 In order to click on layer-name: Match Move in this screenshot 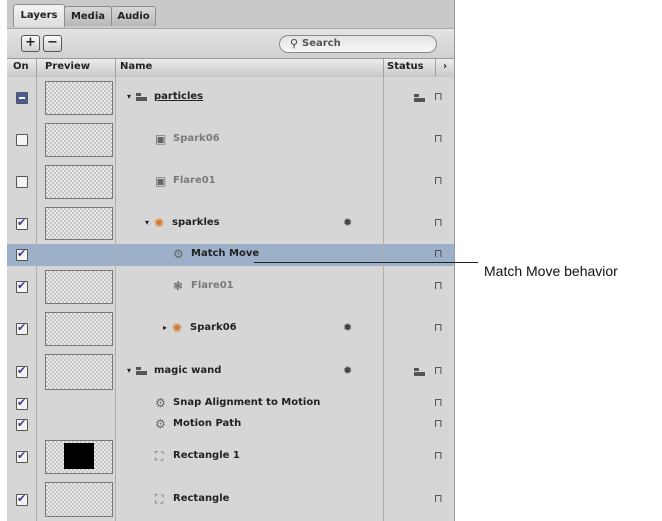, I will do `click(225, 253)`.